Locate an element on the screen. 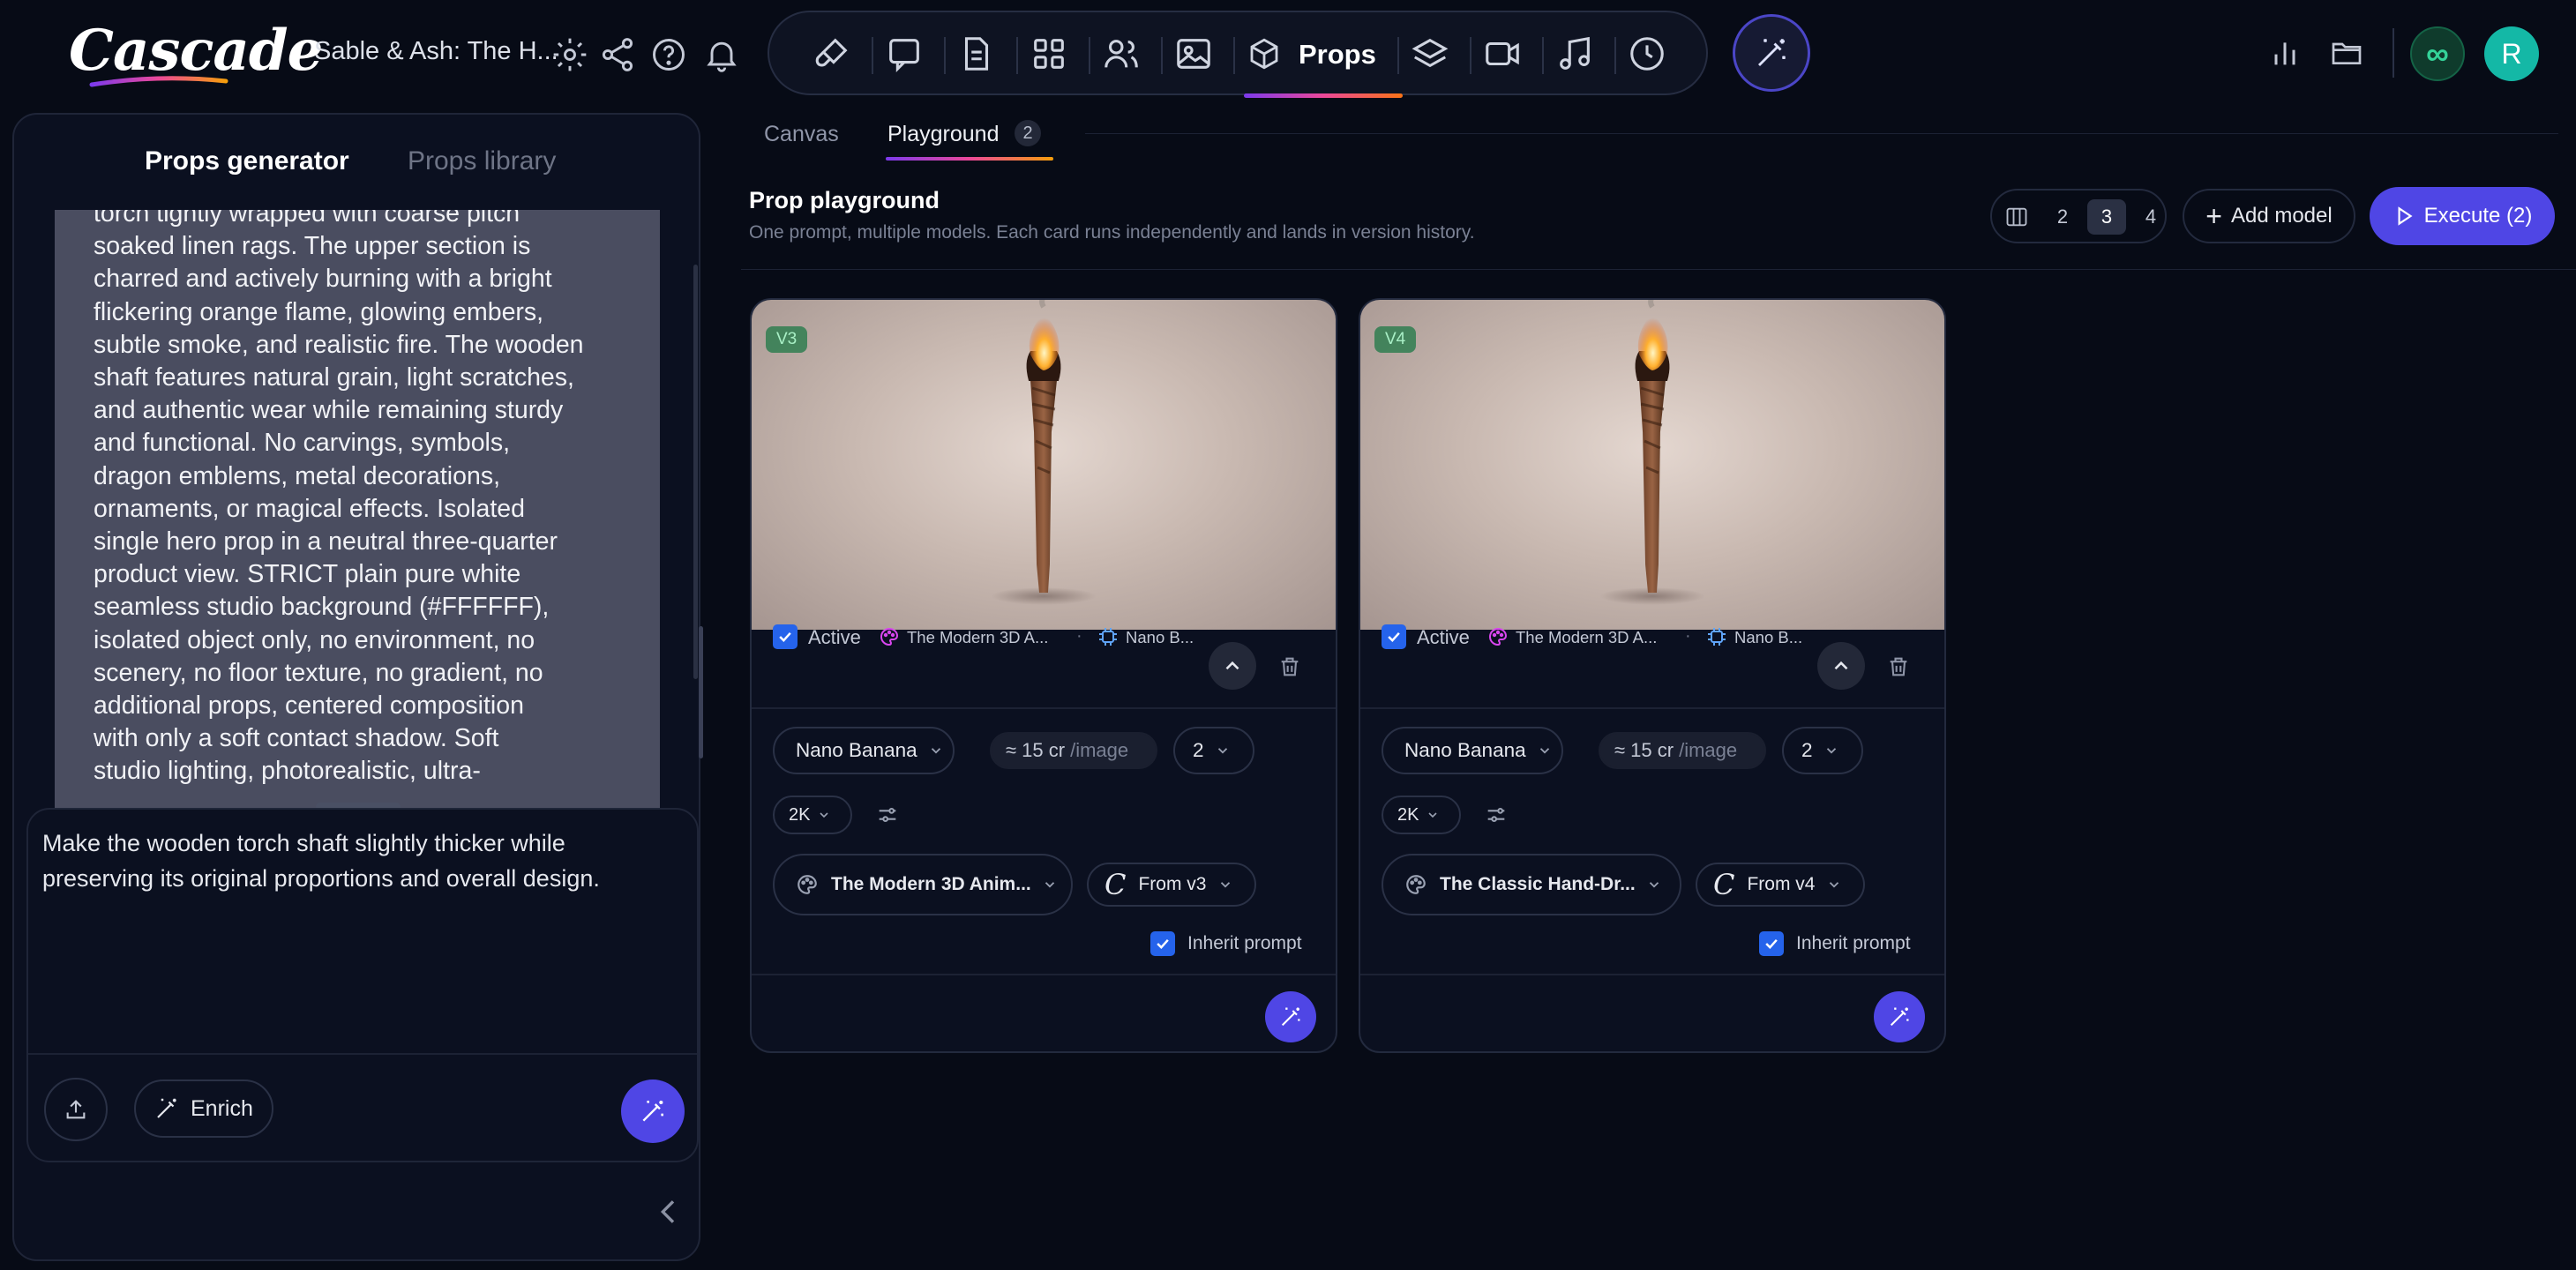  user-avatar: R is located at coordinates (2511, 53).